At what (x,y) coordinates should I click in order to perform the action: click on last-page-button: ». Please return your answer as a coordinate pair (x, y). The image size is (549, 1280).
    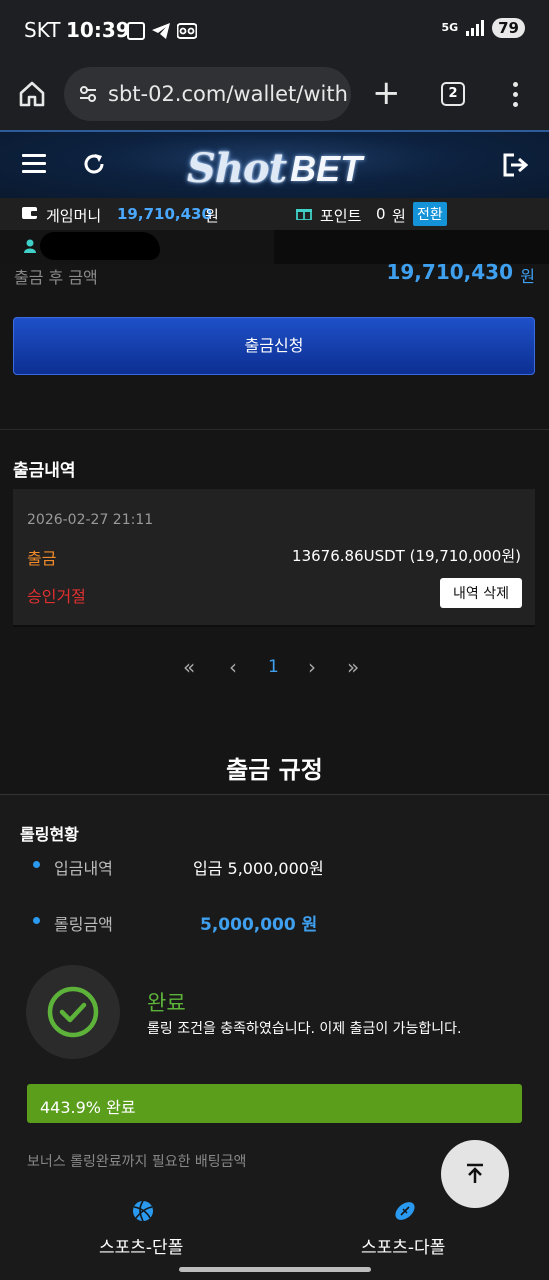
    Looking at the image, I should click on (353, 667).